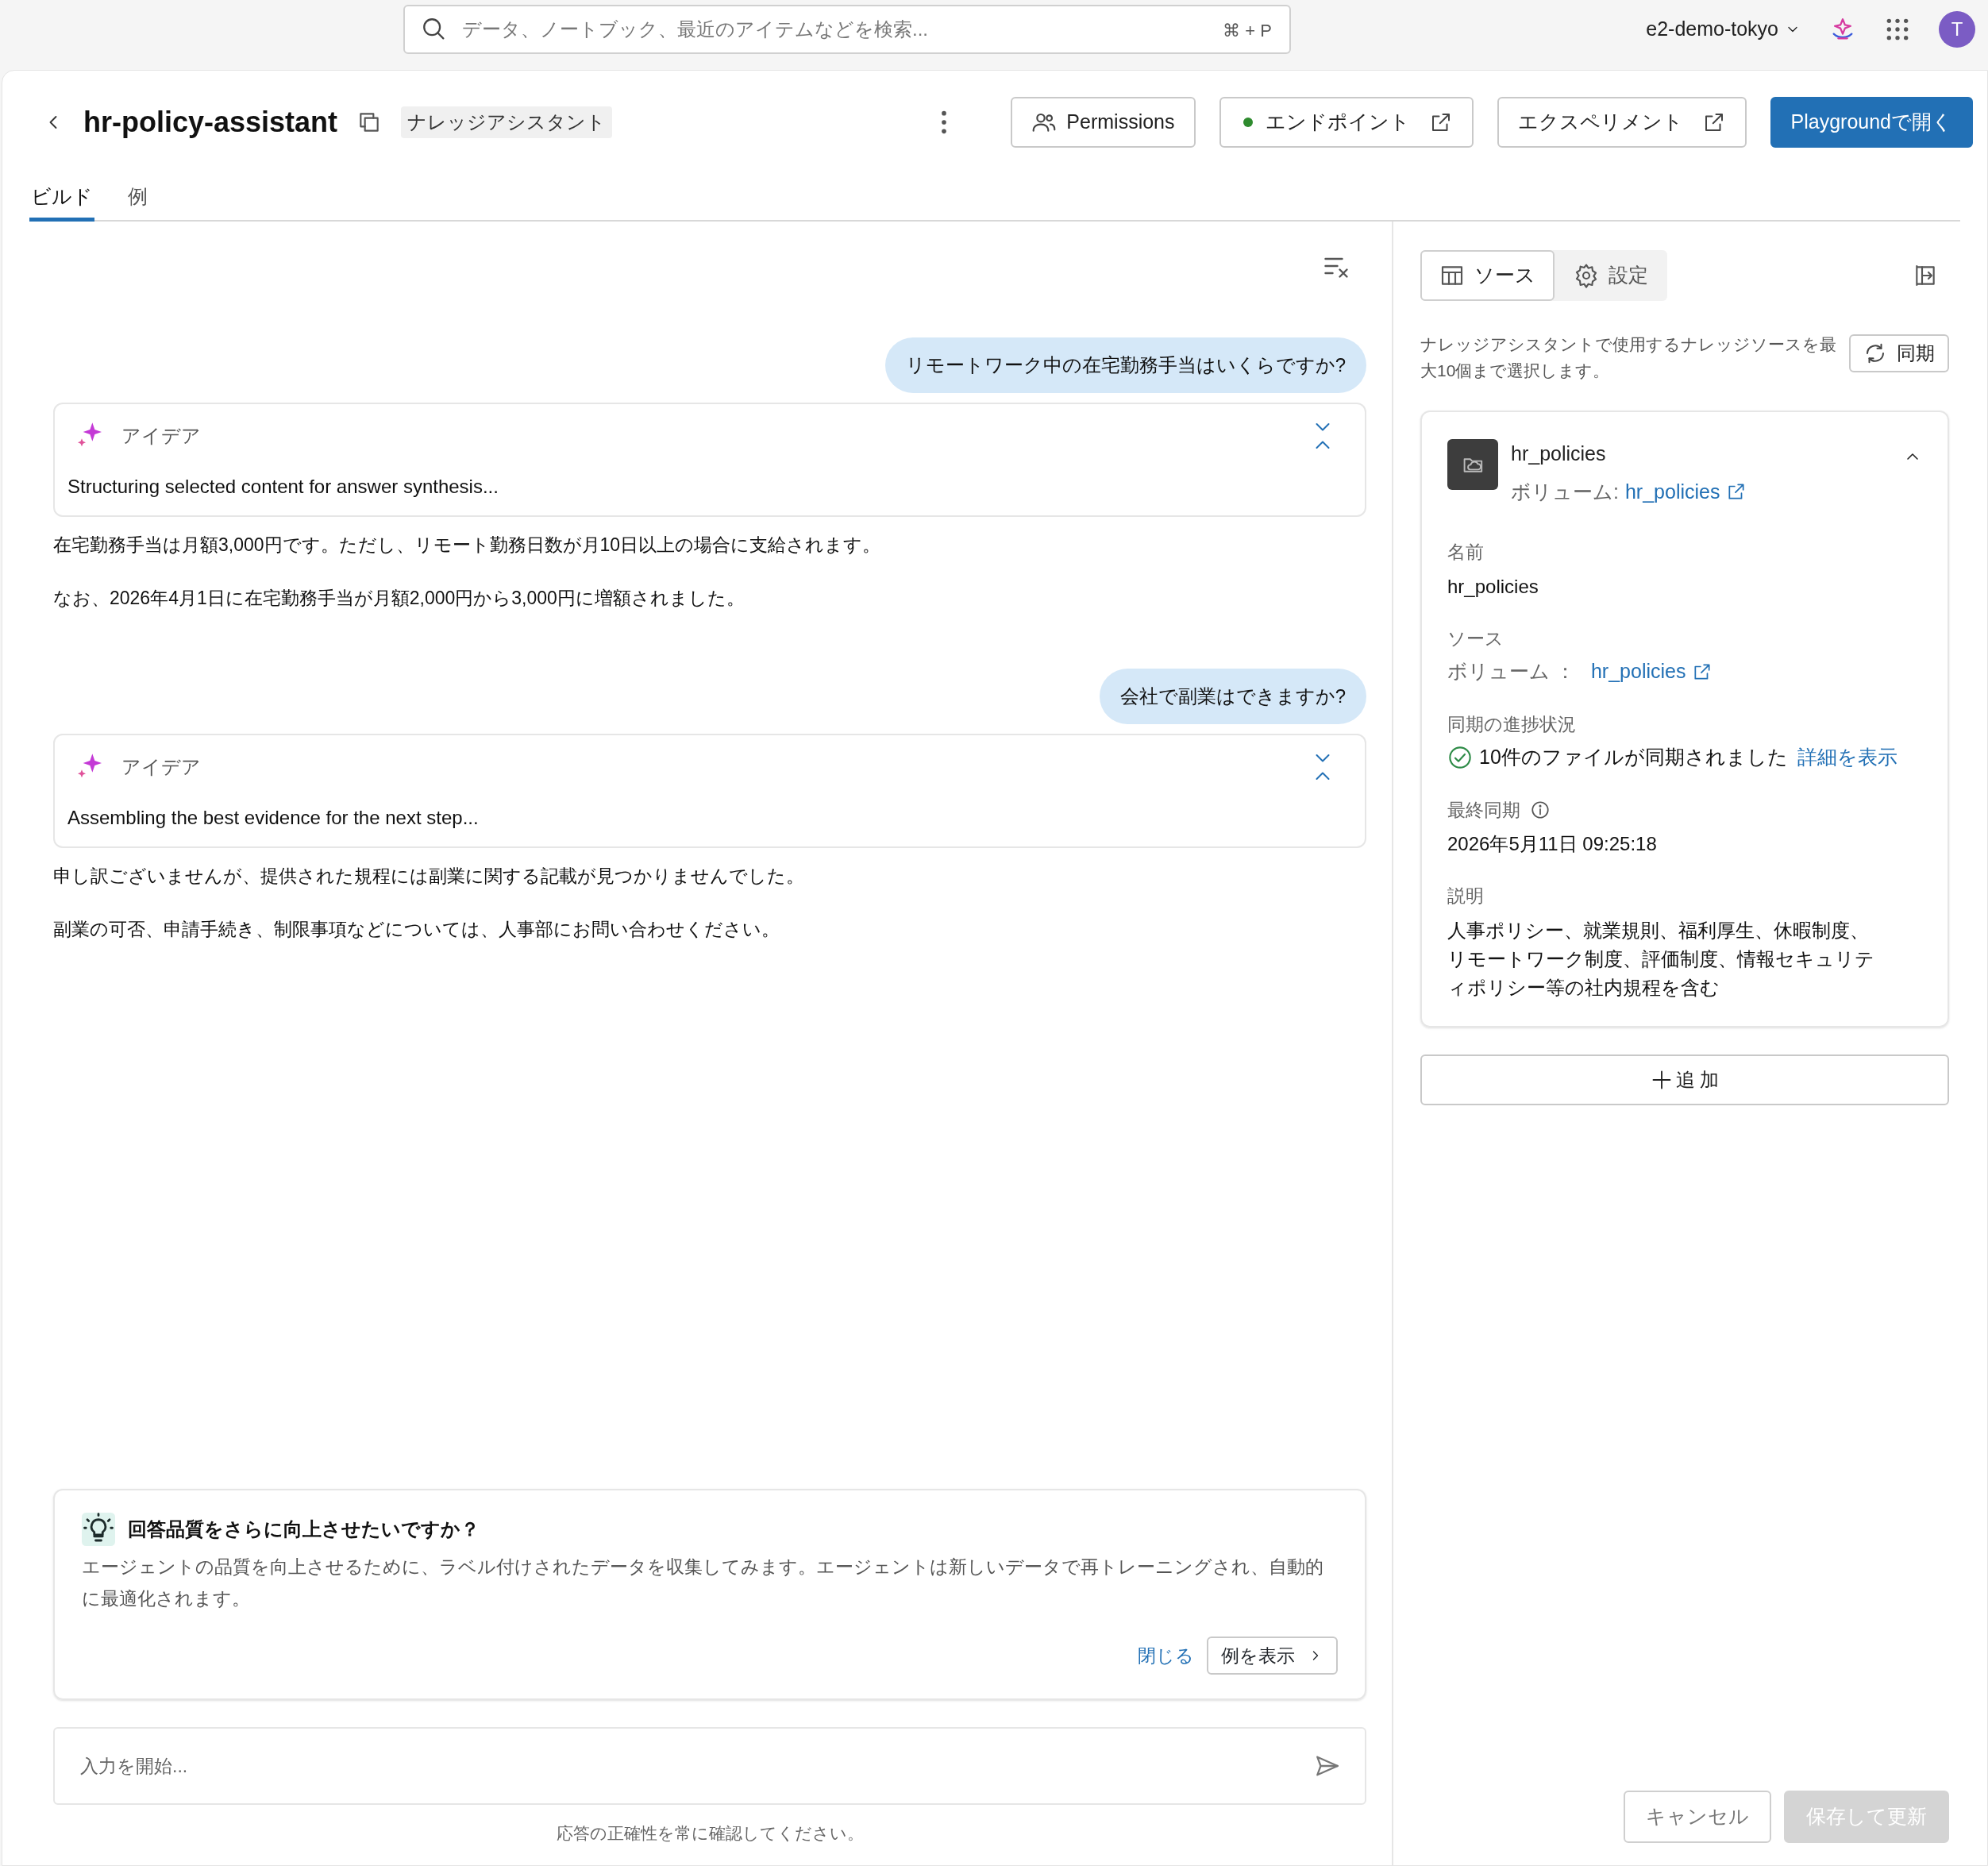 The height and width of the screenshot is (1866, 1988). I want to click on experiment-button: エクスペリメント, so click(1622, 122).